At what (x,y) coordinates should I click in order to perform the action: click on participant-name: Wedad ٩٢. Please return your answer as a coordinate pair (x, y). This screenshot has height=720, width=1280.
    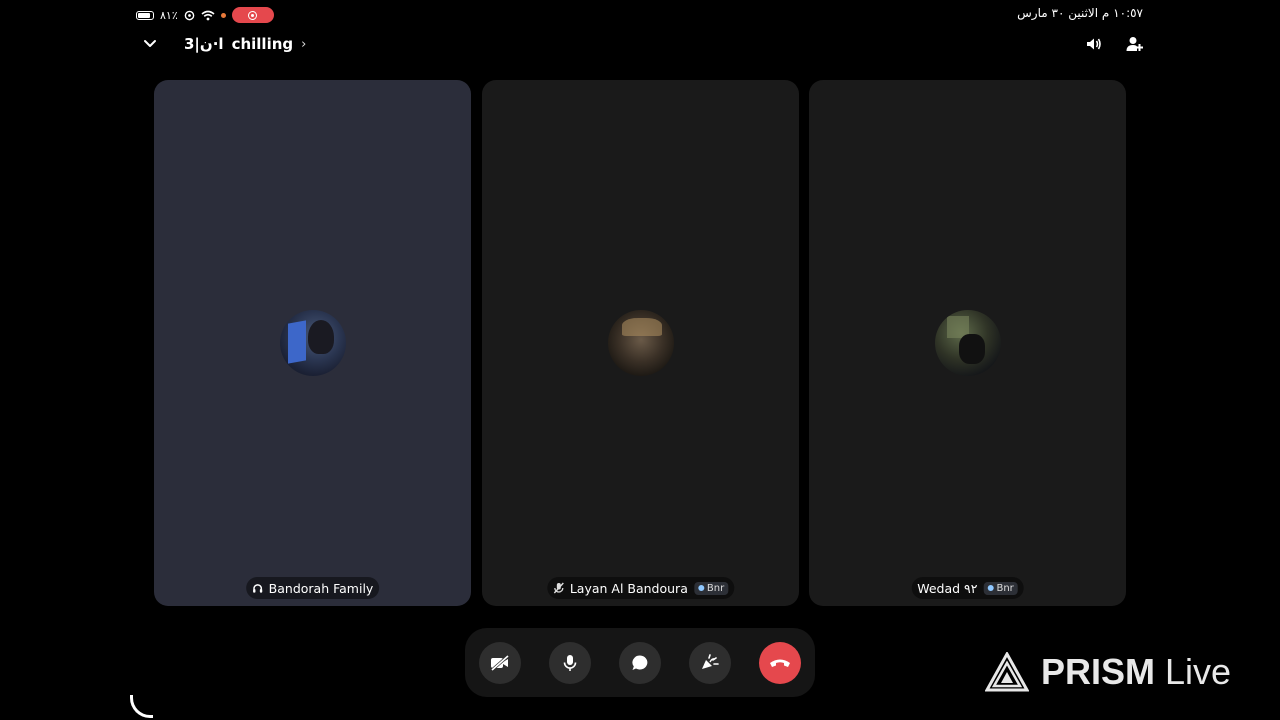
    Looking at the image, I should click on (947, 588).